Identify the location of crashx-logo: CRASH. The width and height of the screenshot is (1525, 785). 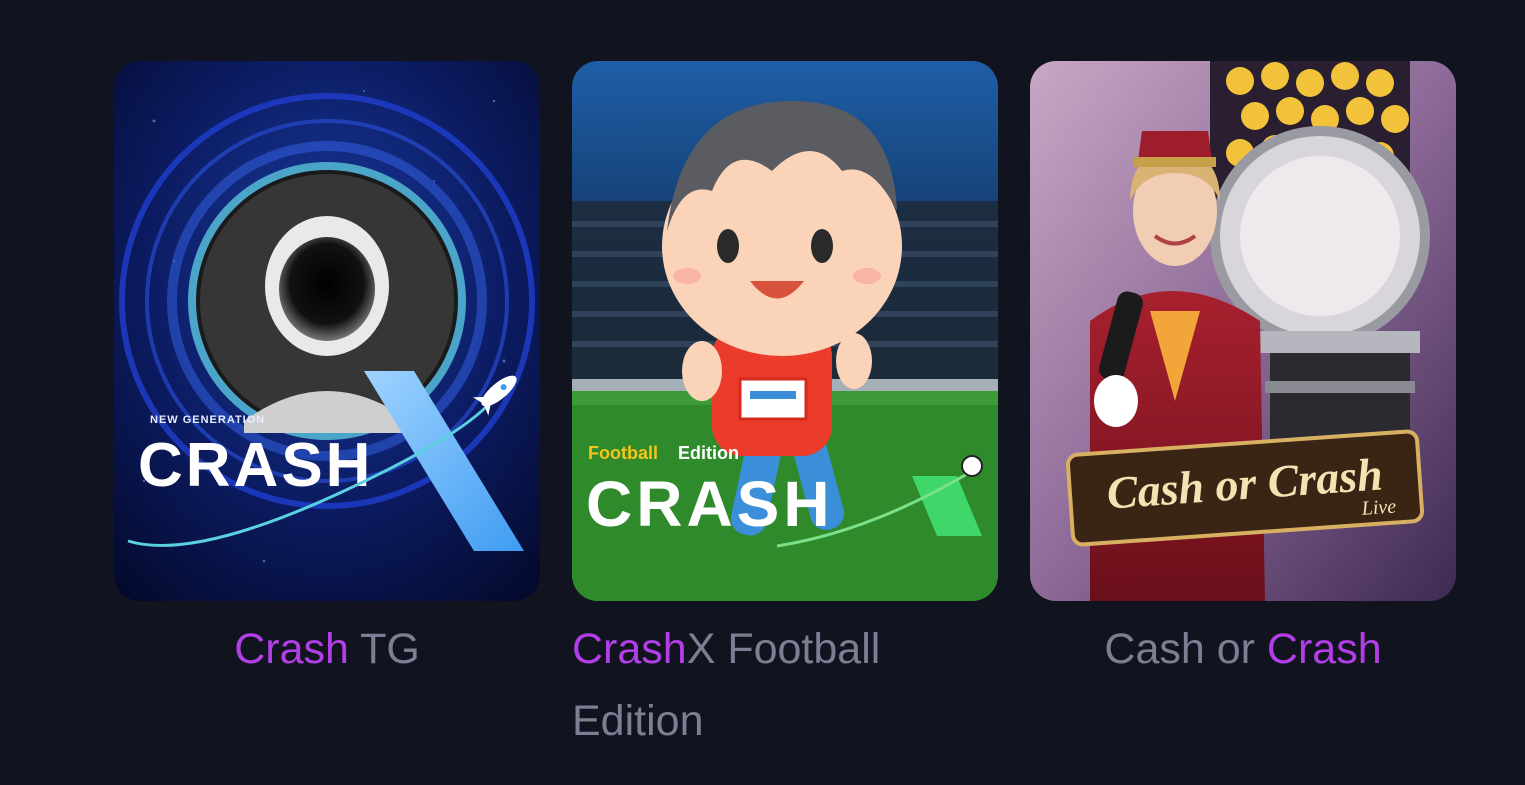
(710, 504).